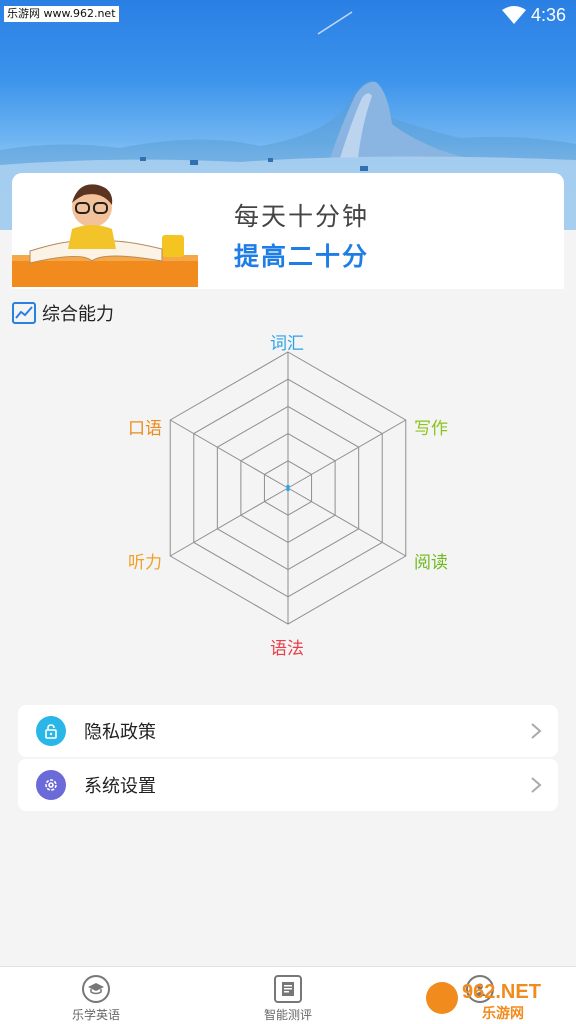 This screenshot has width=576, height=1024. I want to click on radar-score-point, so click(288, 488).